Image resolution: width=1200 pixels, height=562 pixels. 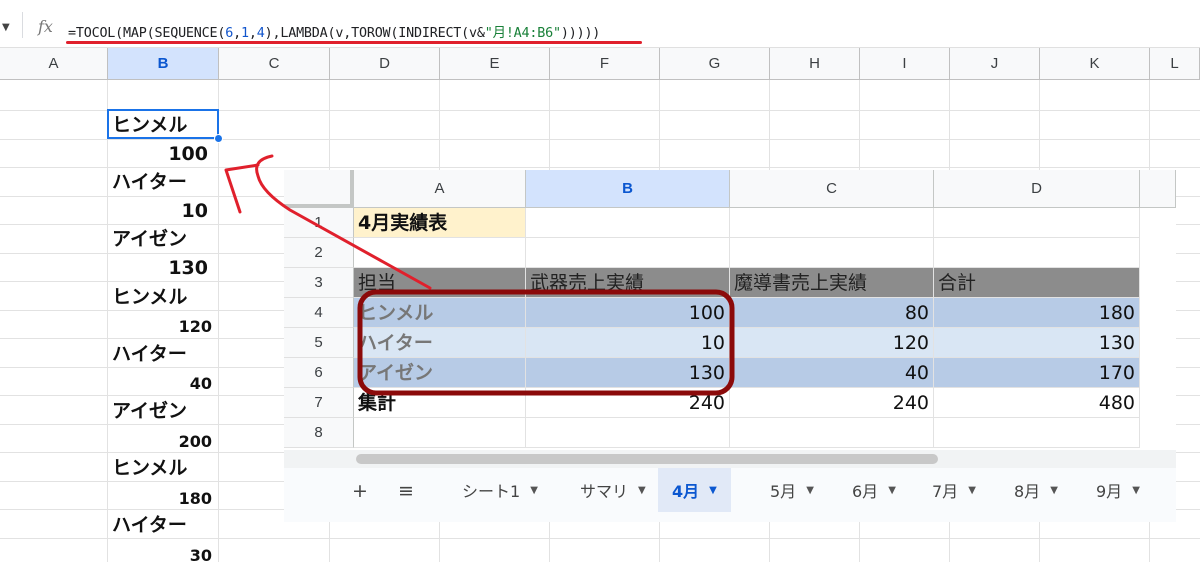 I want to click on highlight-box-annotation, so click(x=546, y=342).